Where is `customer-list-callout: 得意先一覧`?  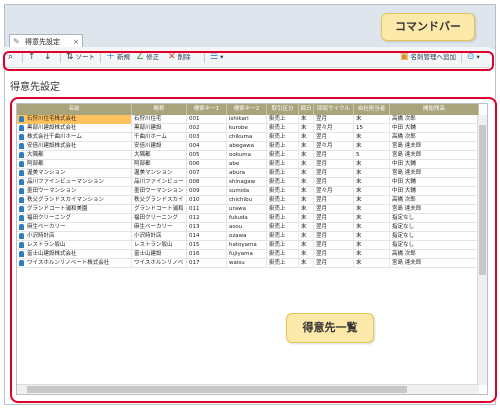 customer-list-callout: 得意先一覧 is located at coordinates (330, 328).